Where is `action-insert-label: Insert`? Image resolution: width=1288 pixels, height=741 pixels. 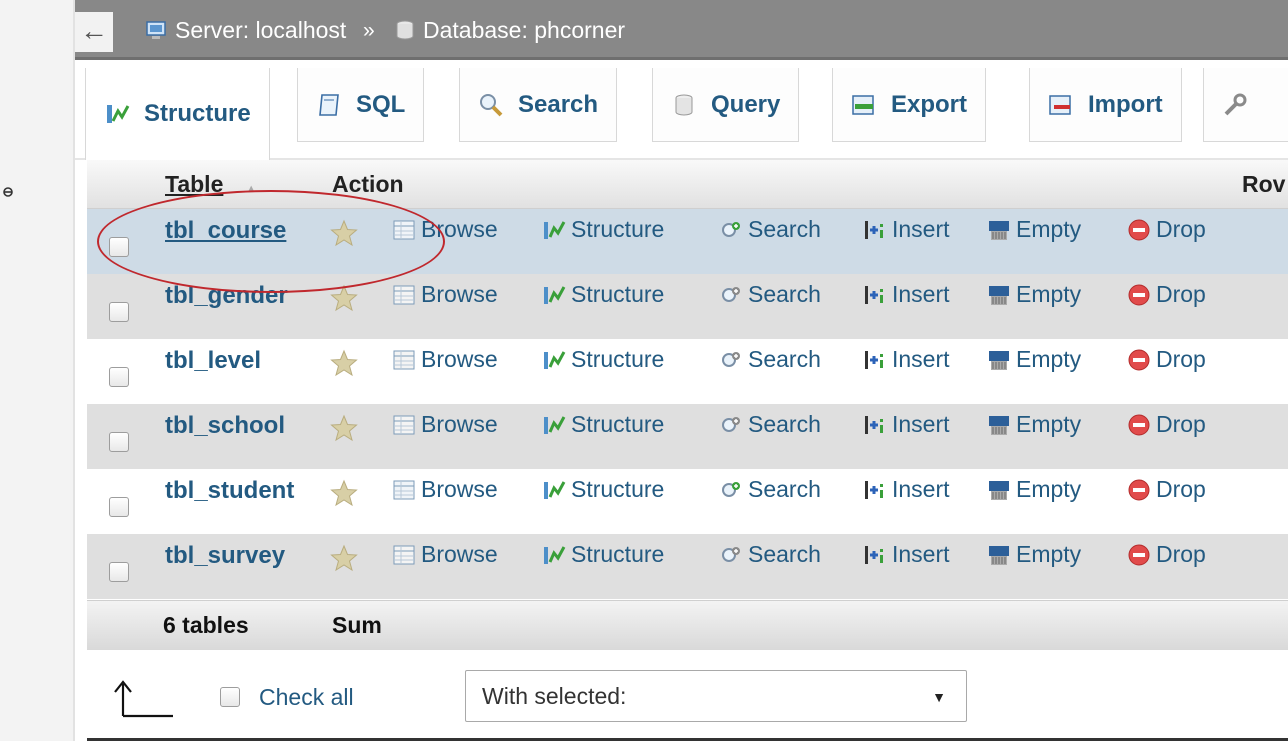 action-insert-label: Insert is located at coordinates (921, 229).